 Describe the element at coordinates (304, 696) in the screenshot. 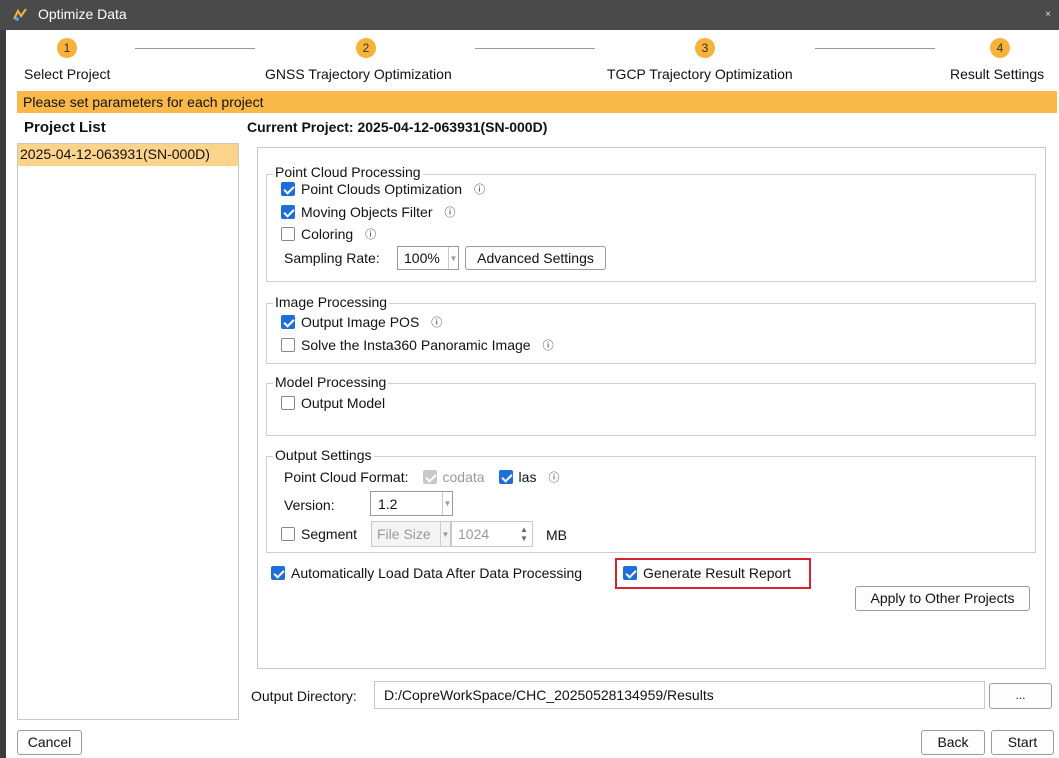

I see `output-directory-label: Output Directory:` at that location.